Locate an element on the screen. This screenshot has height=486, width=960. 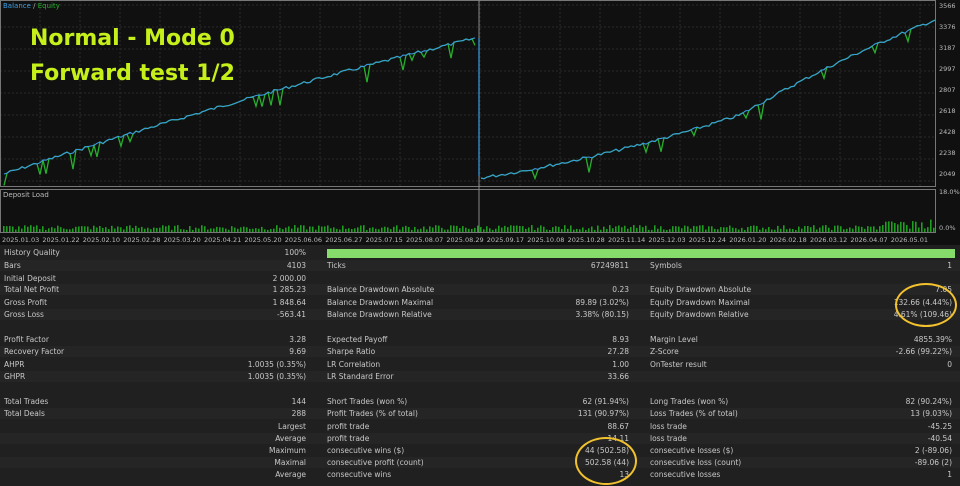
largest-label: Largest is located at coordinates (292, 426).